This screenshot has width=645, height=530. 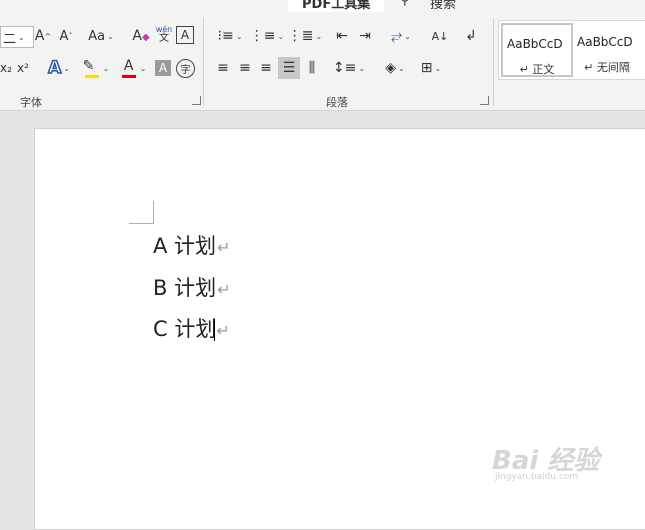 I want to click on borders-icon: ⊞, so click(x=426, y=68).